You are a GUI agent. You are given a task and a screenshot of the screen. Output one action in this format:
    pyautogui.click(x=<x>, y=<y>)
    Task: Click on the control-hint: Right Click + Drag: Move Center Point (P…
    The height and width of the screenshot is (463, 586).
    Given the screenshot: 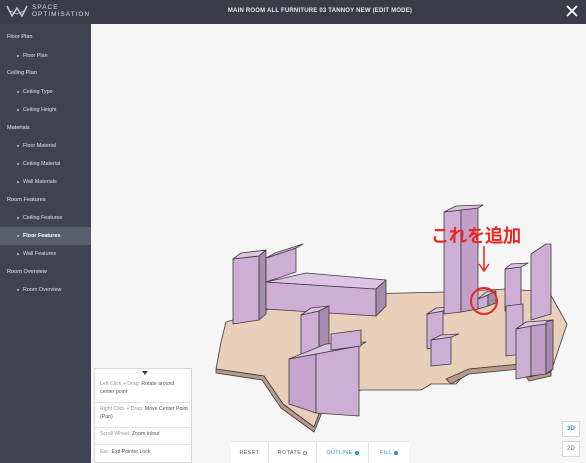 What is the action you would take?
    pyautogui.click(x=145, y=413)
    